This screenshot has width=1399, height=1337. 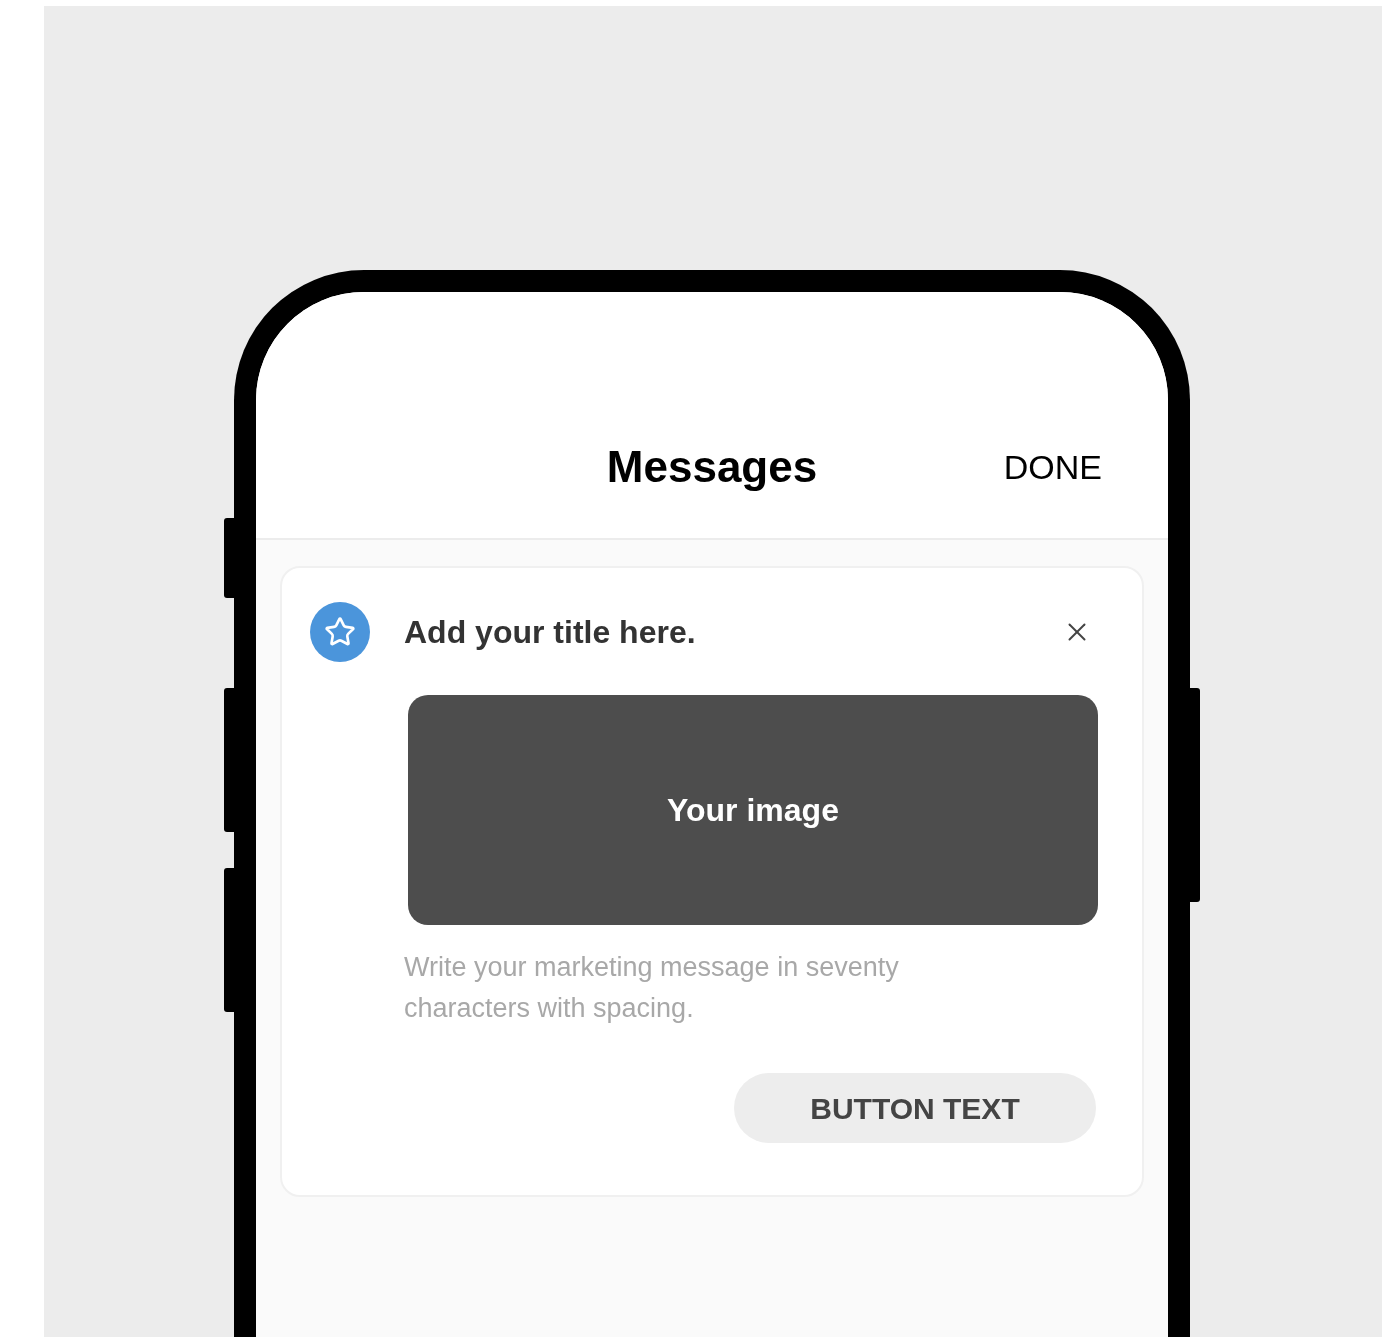 What do you see at coordinates (652, 988) in the screenshot?
I see `message-text: Write your marketing message in seventy characters with spacing.` at bounding box center [652, 988].